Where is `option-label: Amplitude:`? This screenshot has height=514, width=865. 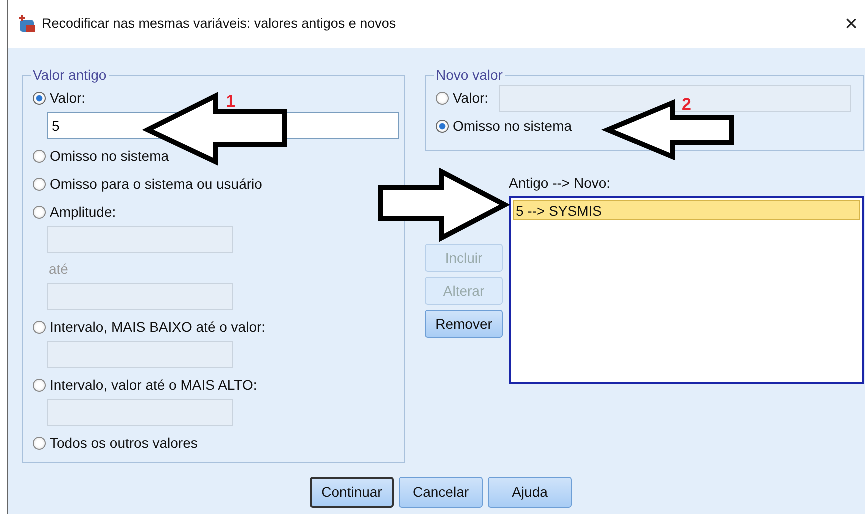 option-label: Amplitude: is located at coordinates (83, 212).